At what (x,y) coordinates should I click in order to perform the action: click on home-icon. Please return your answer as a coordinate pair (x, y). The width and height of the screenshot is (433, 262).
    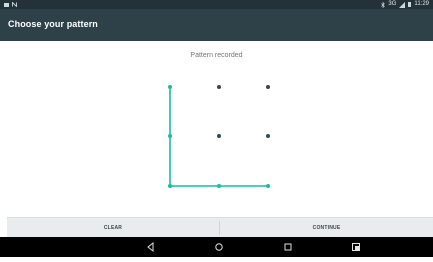
    Looking at the image, I should click on (219, 247).